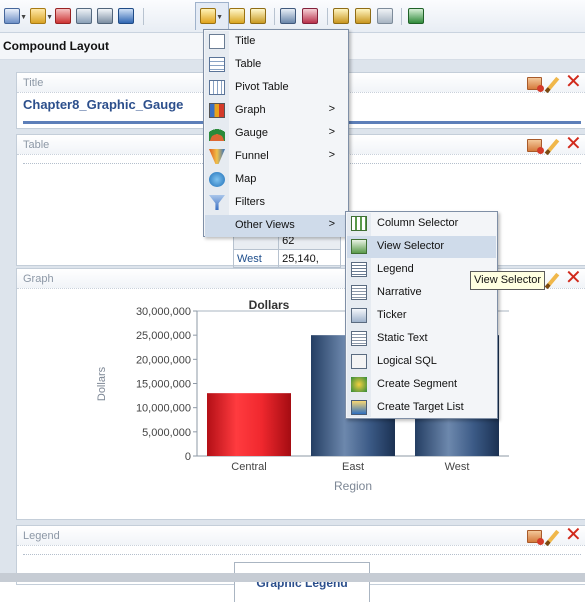  Describe the element at coordinates (309, 258) in the screenshot. I see `table-cell-value: 25,140,` at that location.